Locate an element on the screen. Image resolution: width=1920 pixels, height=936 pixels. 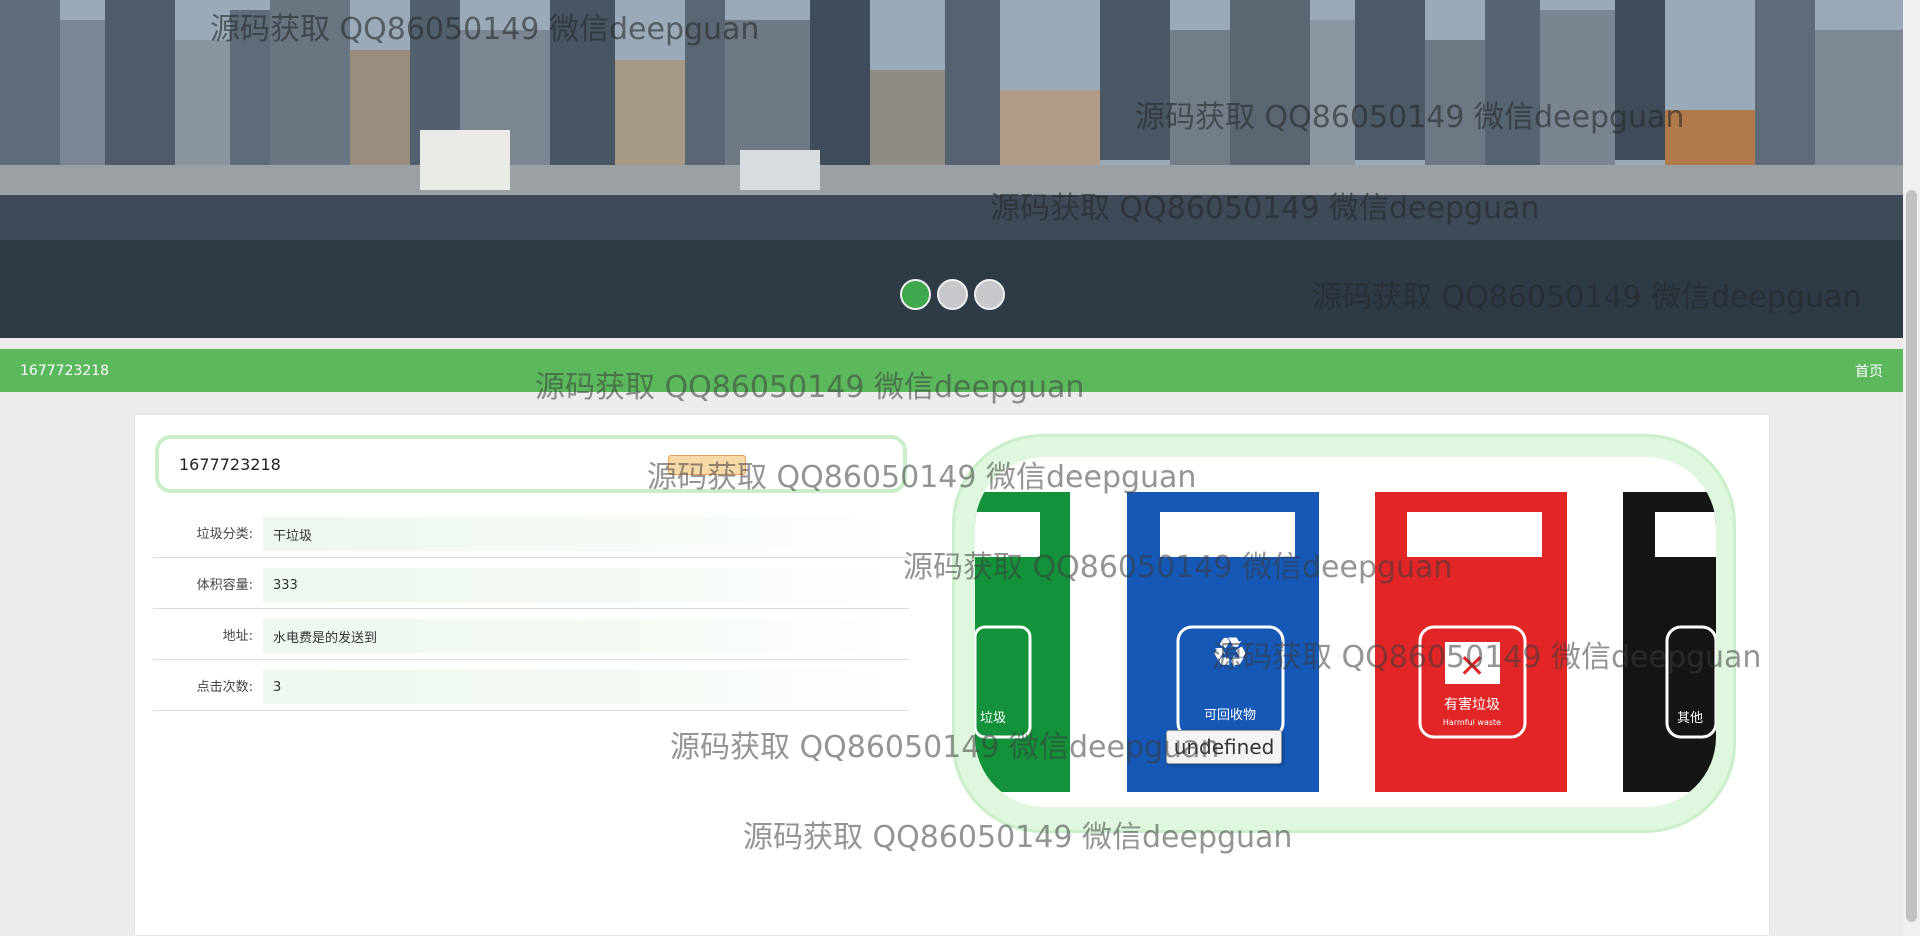
home-link: 首页 is located at coordinates (1869, 371).